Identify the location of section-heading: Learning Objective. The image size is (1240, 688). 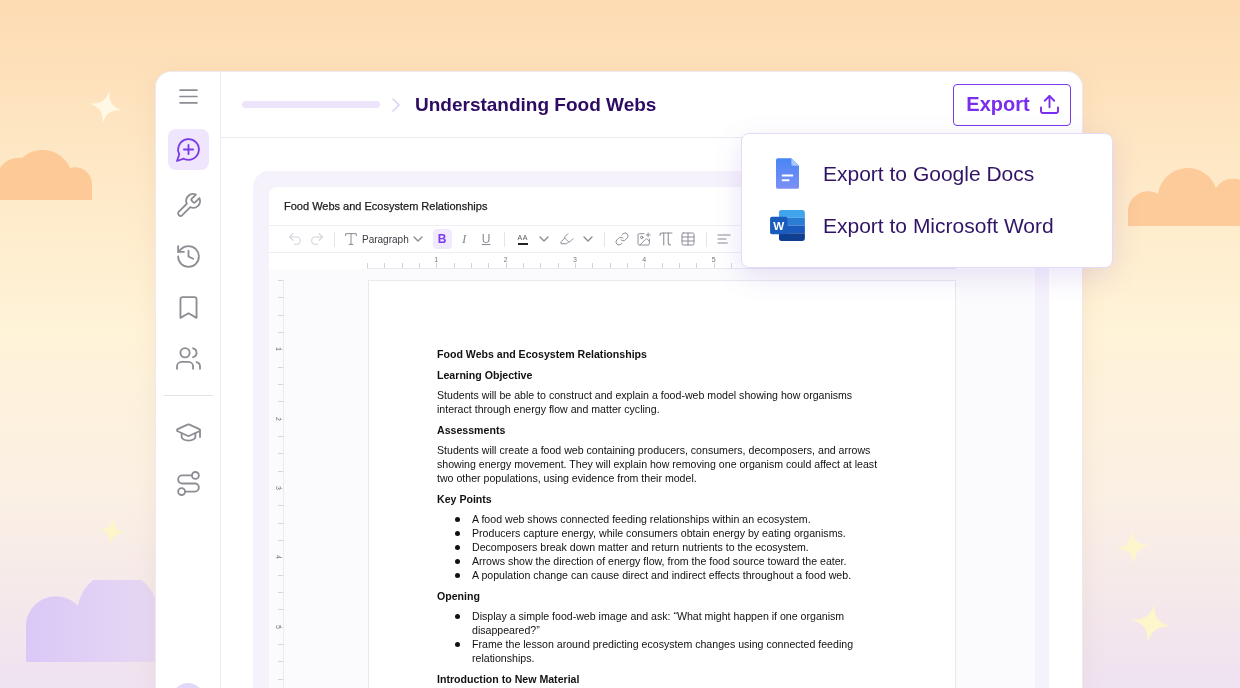
(485, 374).